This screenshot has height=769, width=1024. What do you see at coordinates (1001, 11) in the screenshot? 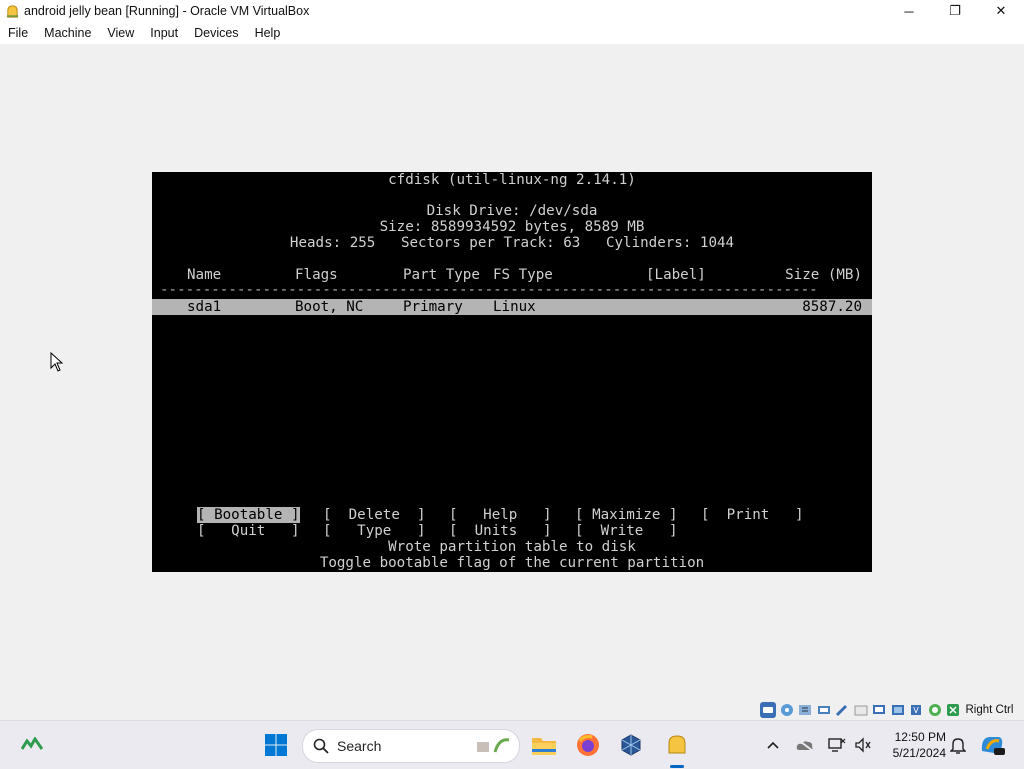
I see `close-button: ✕` at bounding box center [1001, 11].